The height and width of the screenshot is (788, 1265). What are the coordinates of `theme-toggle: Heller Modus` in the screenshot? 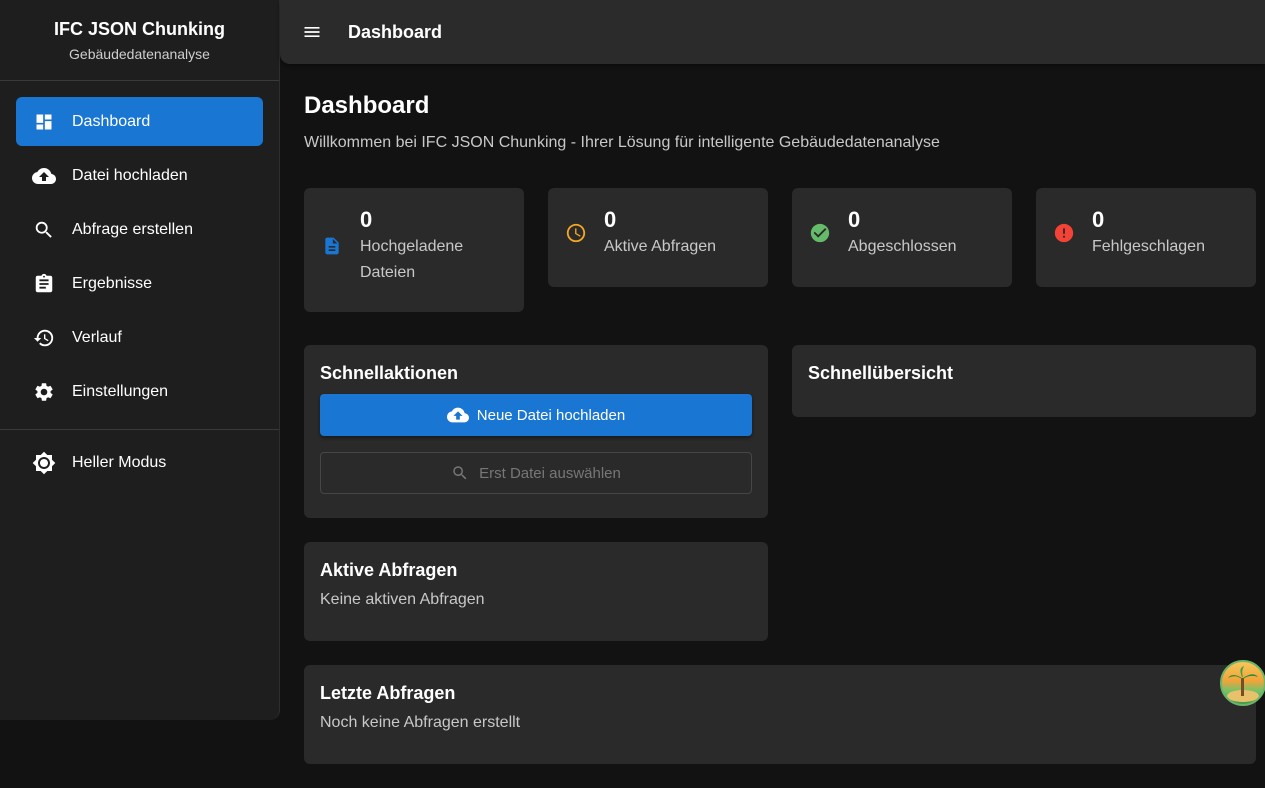 It's located at (139, 462).